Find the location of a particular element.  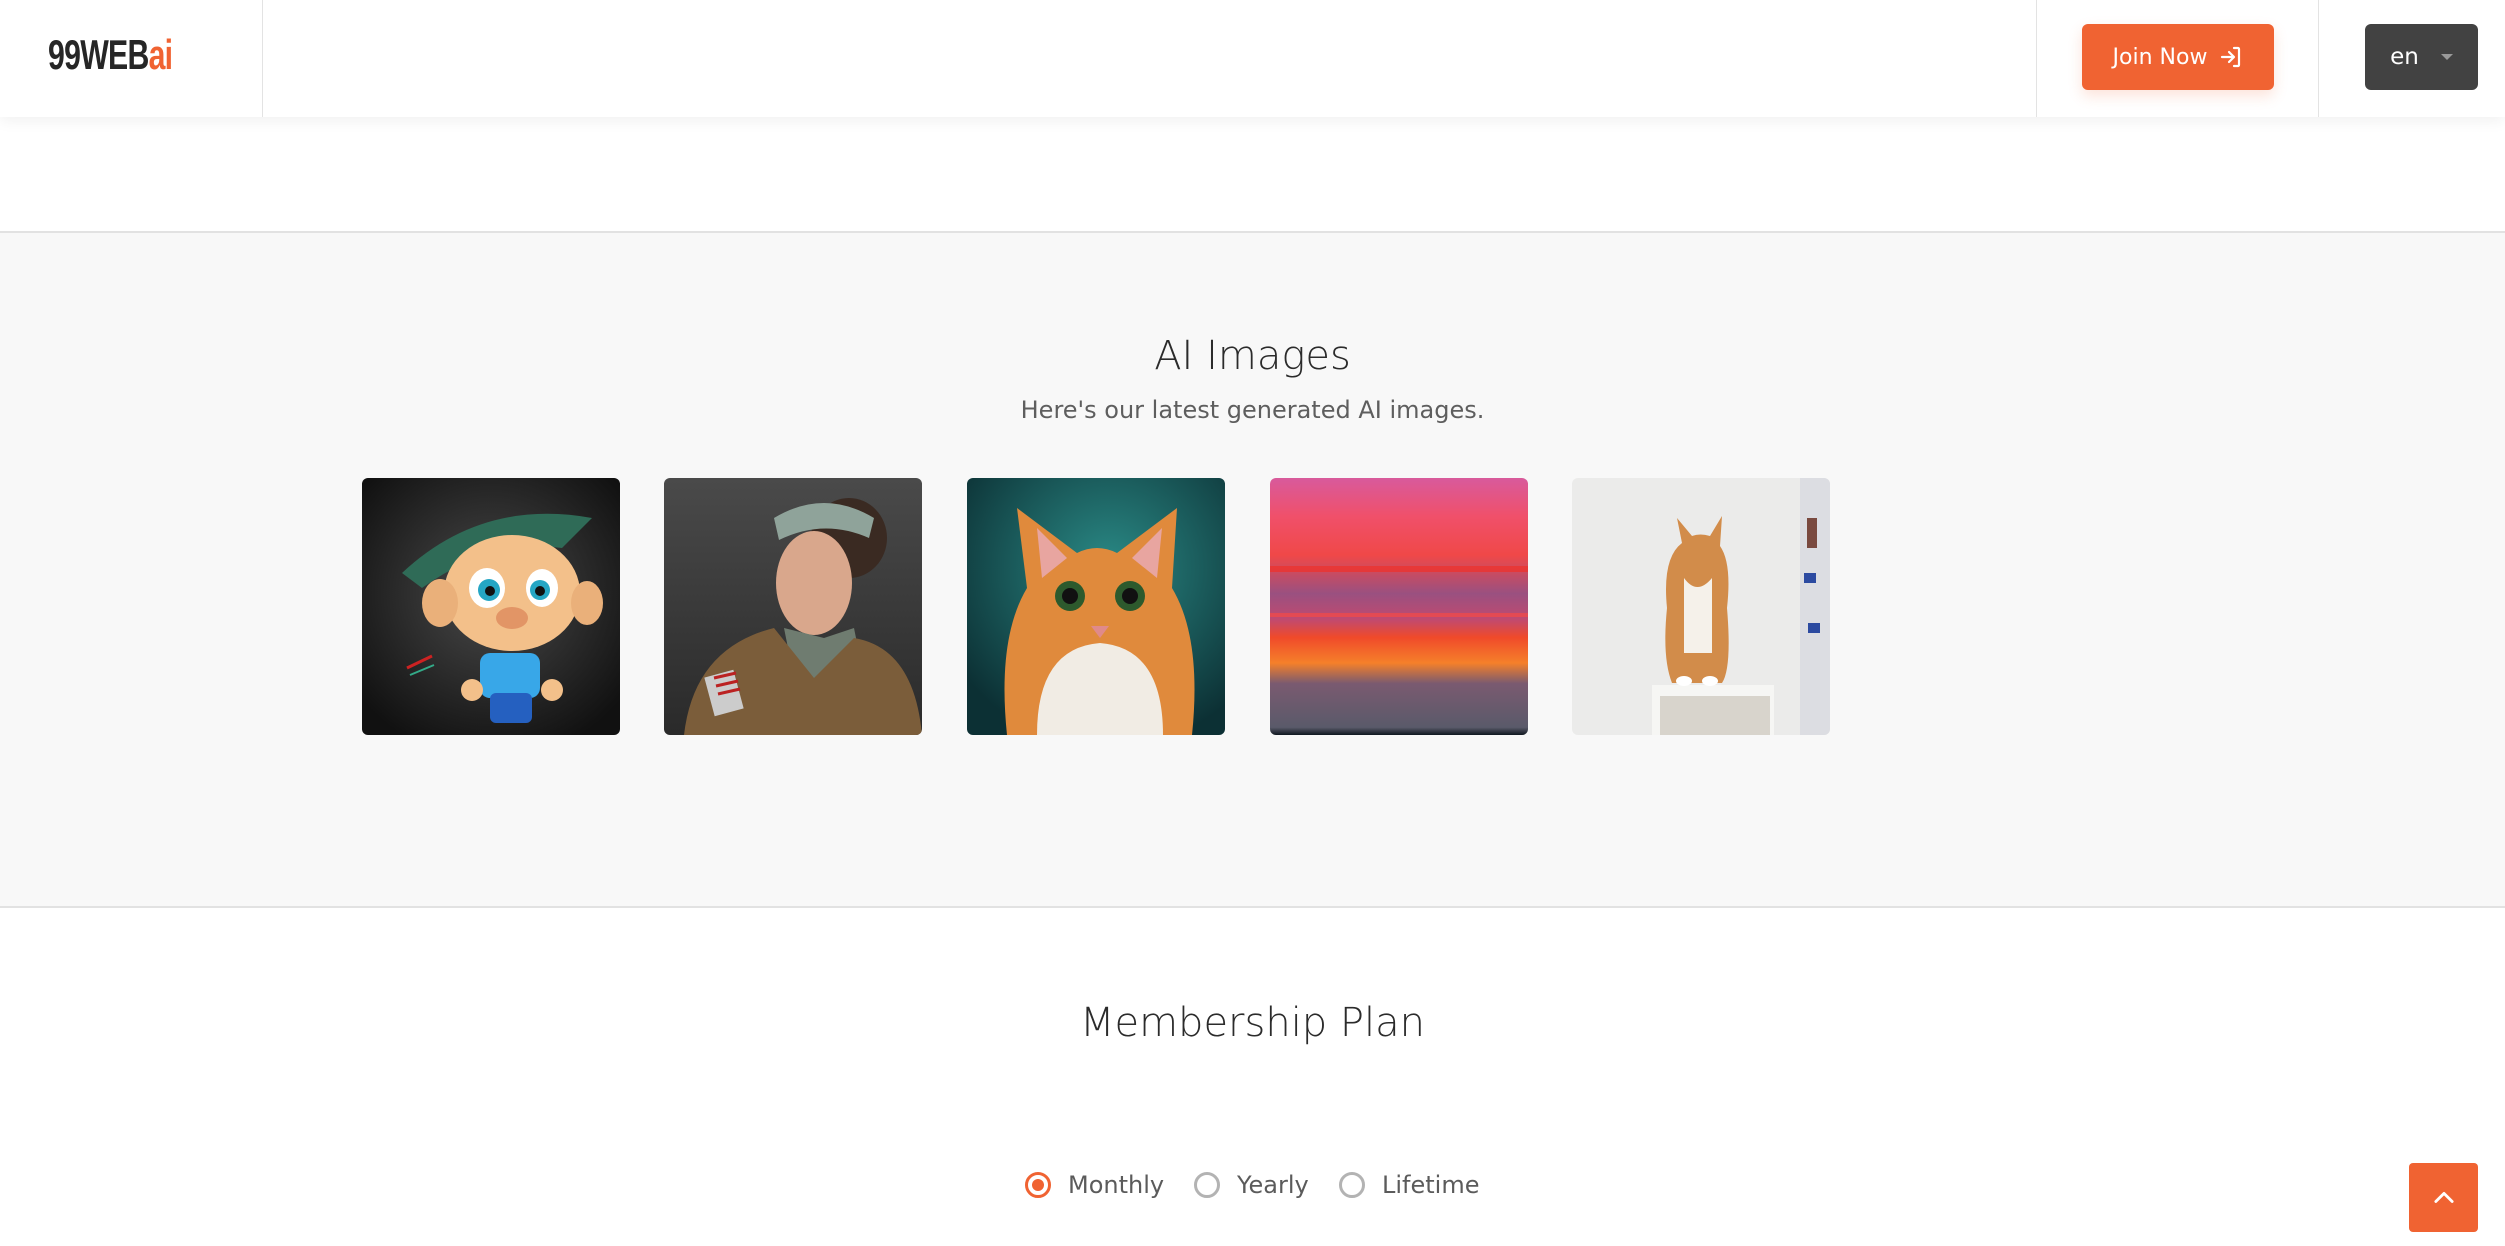

cat-on-shelf-image is located at coordinates (1701, 606).